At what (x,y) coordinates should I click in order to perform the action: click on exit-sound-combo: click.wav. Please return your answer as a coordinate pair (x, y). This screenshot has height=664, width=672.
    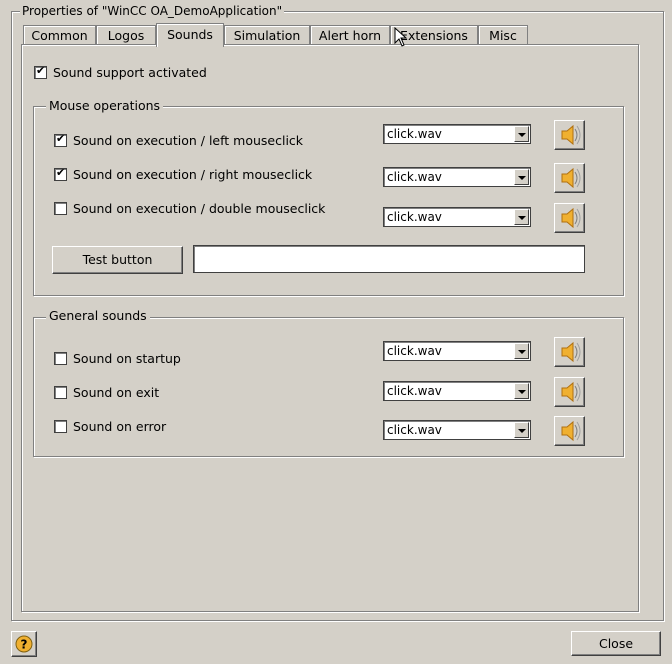
    Looking at the image, I should click on (457, 391).